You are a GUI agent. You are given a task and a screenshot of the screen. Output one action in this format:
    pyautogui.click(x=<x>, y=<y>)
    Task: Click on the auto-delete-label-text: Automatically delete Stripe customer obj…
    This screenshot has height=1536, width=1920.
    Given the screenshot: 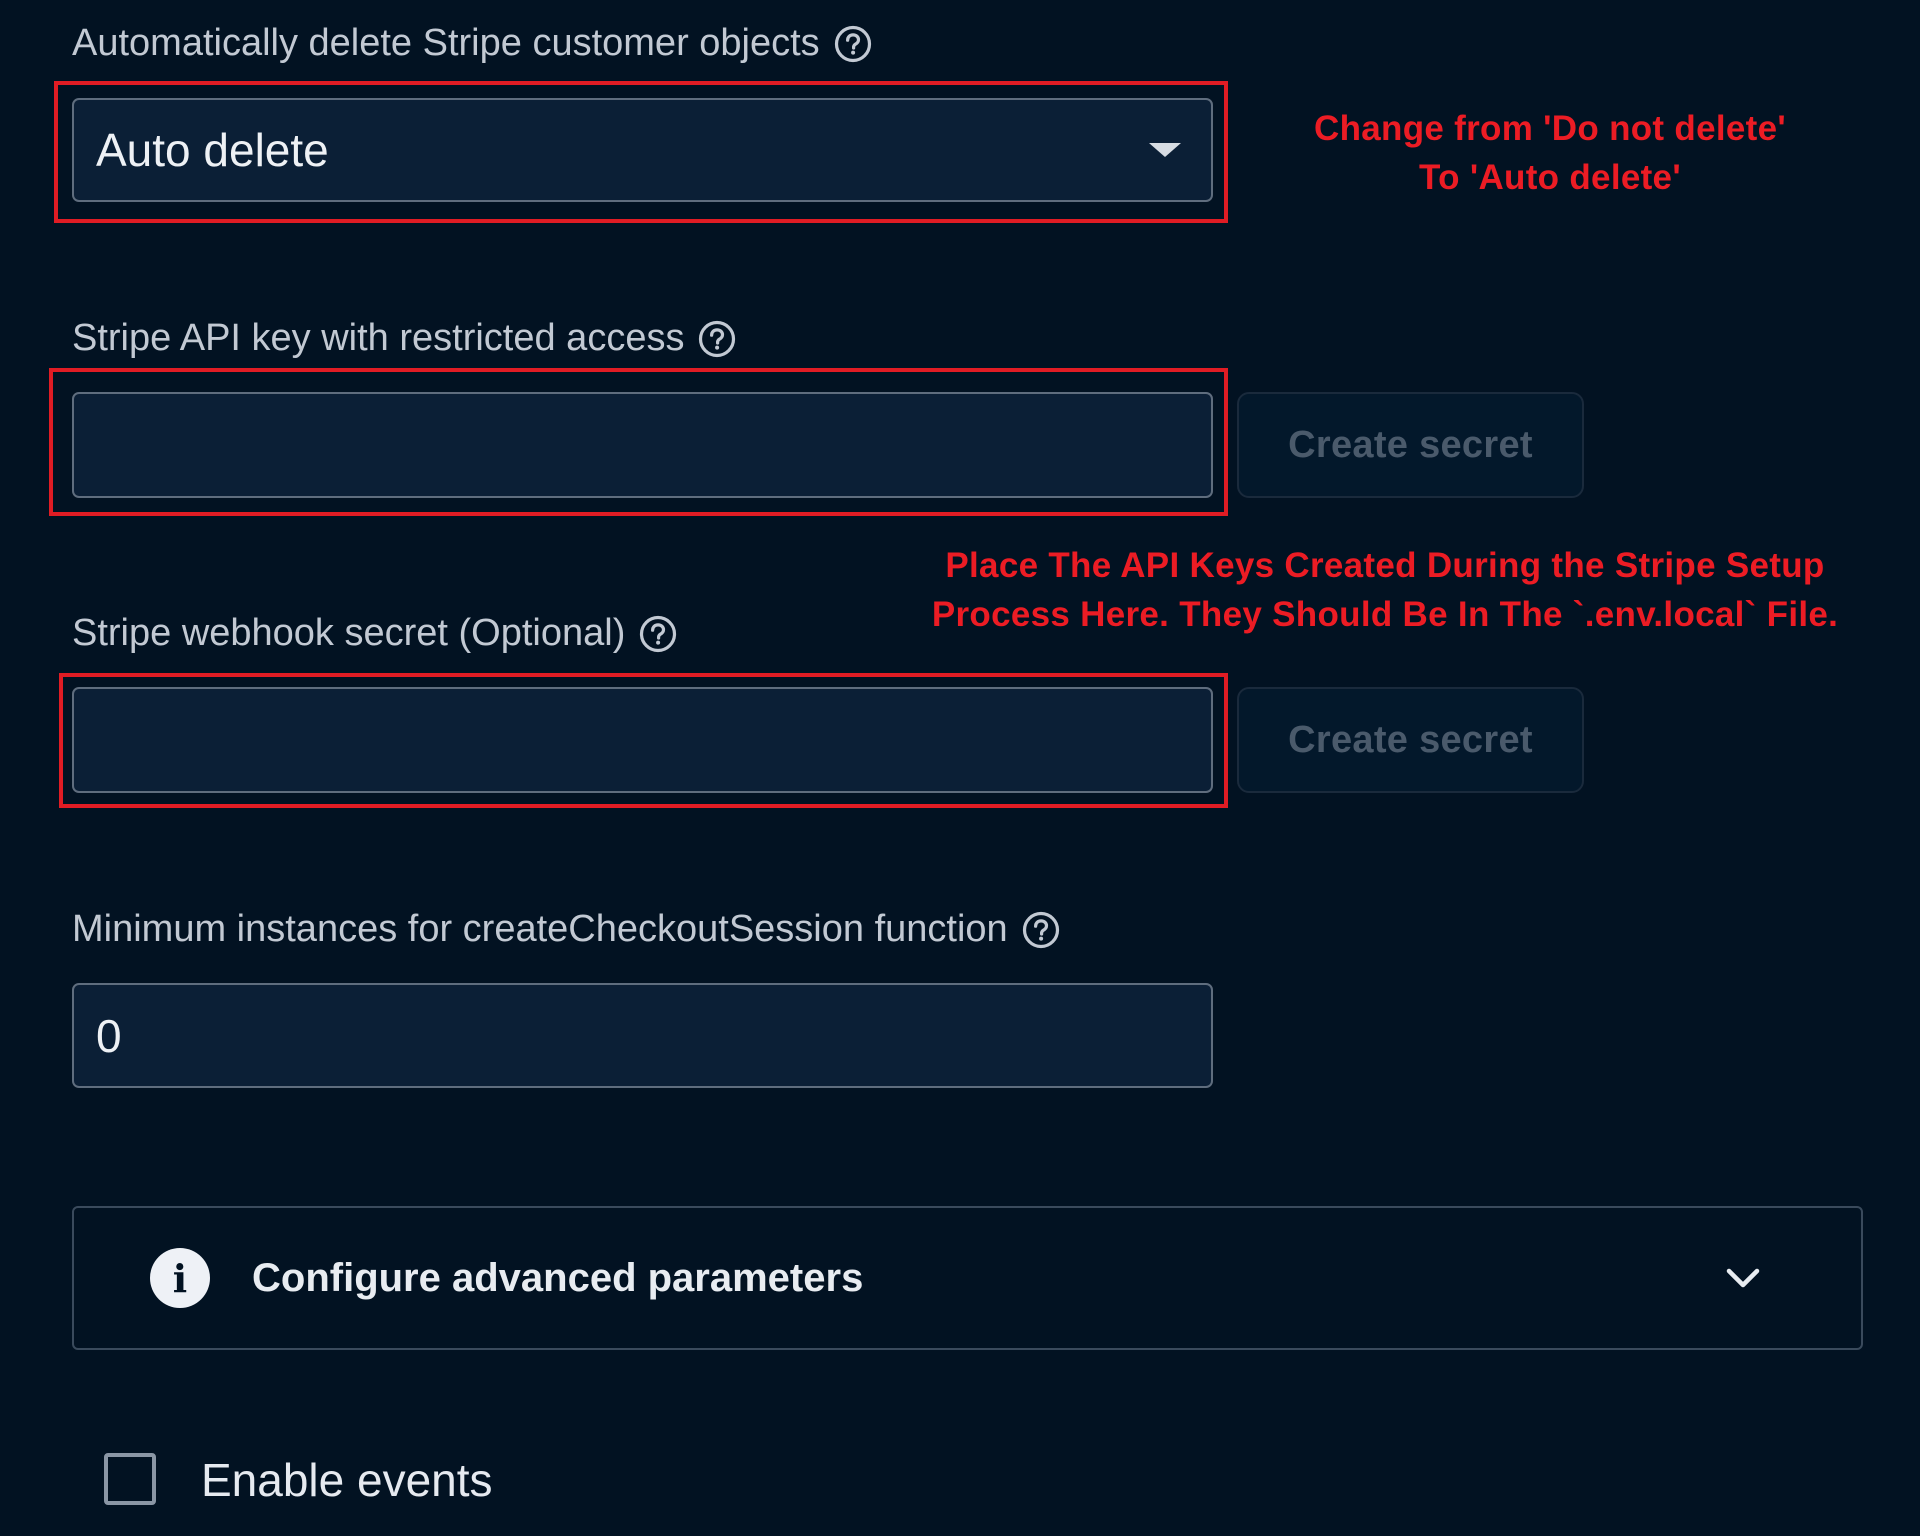 What is the action you would take?
    pyautogui.click(x=446, y=43)
    